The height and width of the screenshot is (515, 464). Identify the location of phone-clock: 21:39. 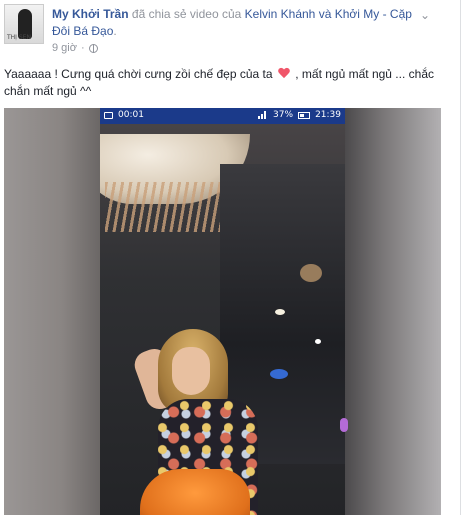
(328, 115).